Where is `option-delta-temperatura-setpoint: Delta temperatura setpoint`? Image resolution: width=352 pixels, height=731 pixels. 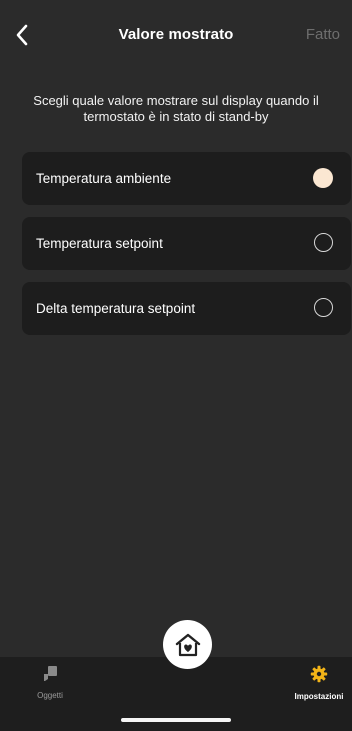 option-delta-temperatura-setpoint: Delta temperatura setpoint is located at coordinates (186, 308).